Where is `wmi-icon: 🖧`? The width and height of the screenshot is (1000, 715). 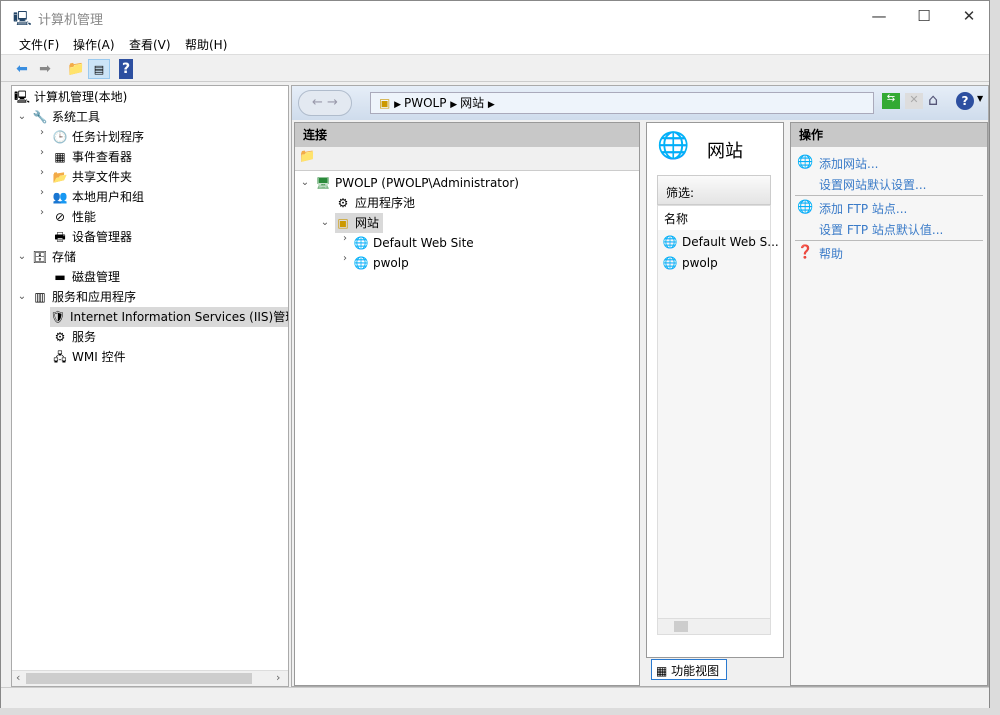 wmi-icon: 🖧 is located at coordinates (60, 357).